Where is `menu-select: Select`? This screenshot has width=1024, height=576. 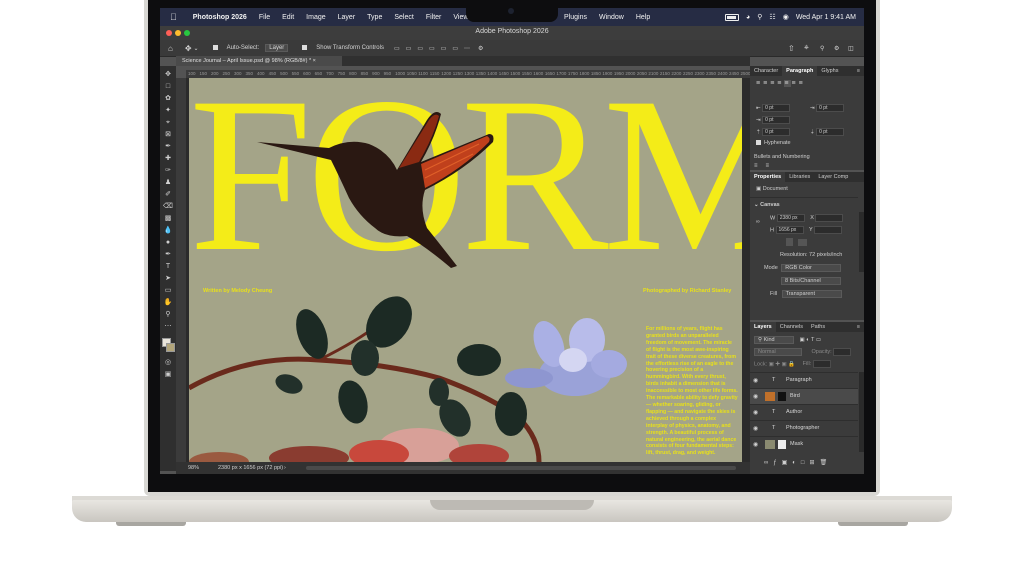 menu-select: Select is located at coordinates (403, 17).